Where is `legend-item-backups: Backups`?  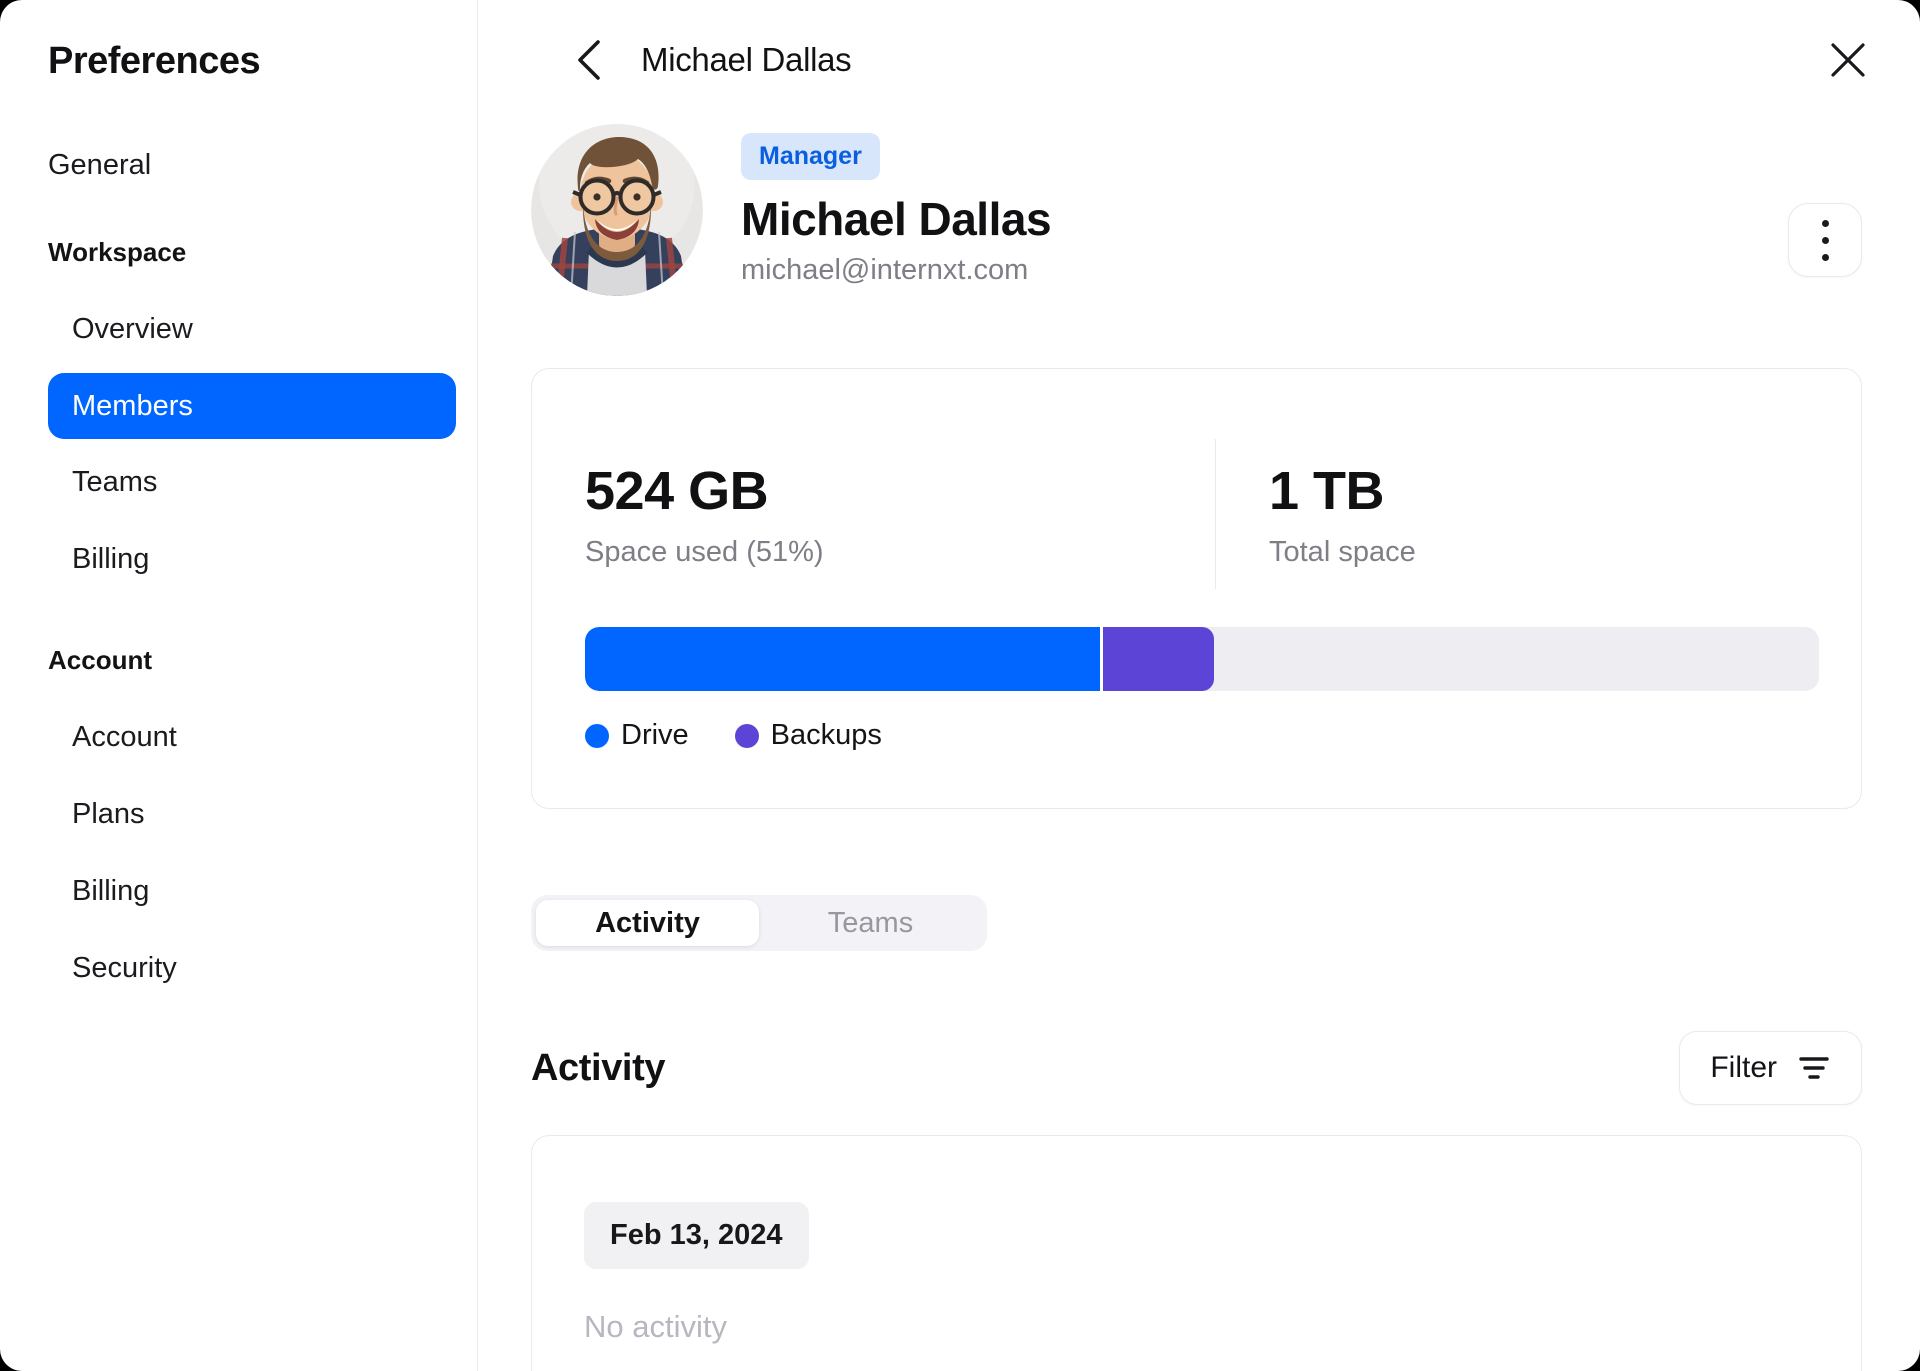 legend-item-backups: Backups is located at coordinates (808, 735).